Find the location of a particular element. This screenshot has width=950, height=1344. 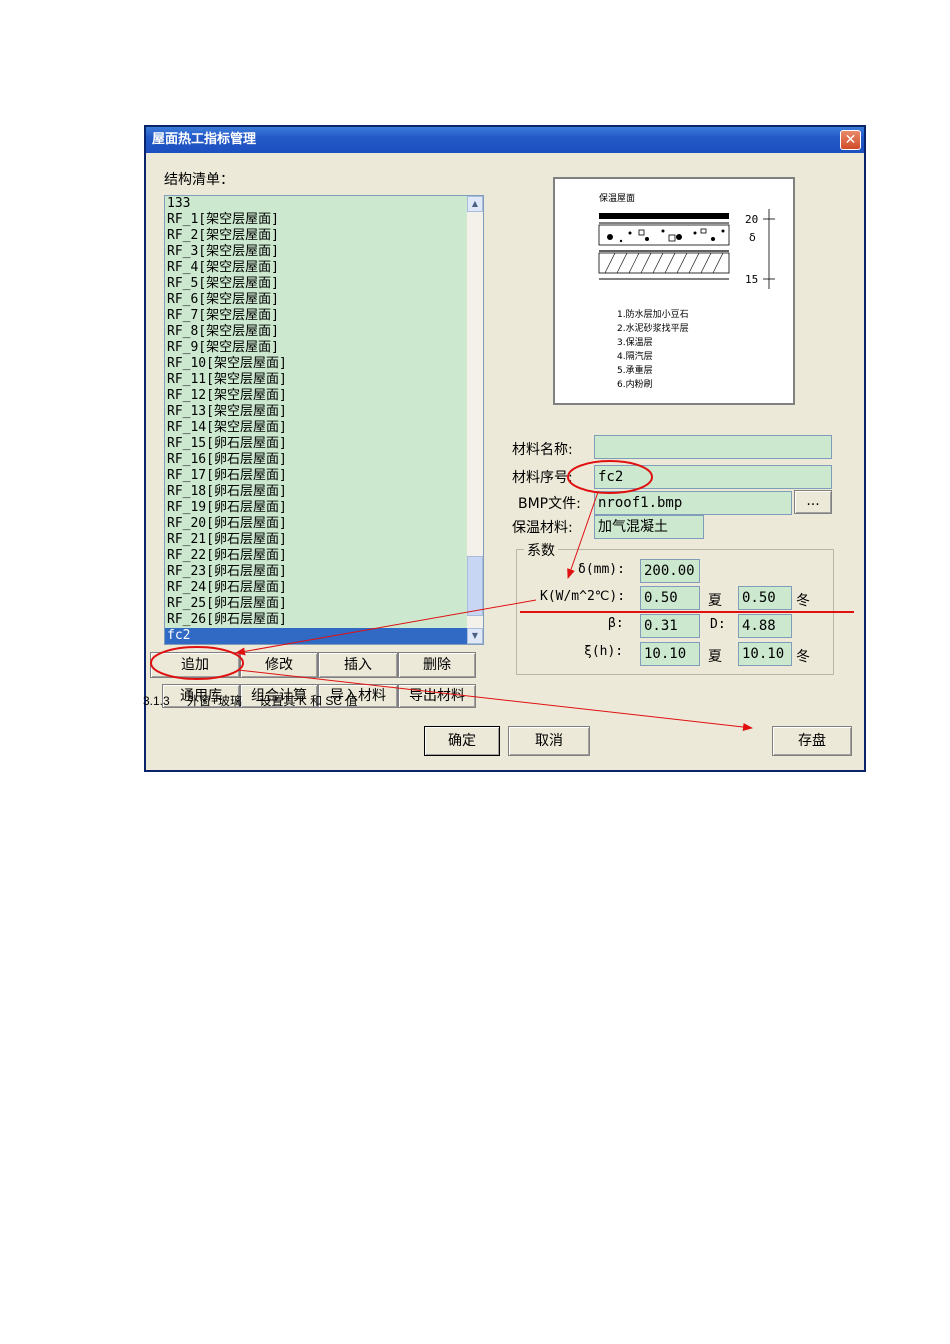

legend-item-2: 2.水泥砂浆找平层 is located at coordinates (653, 328).